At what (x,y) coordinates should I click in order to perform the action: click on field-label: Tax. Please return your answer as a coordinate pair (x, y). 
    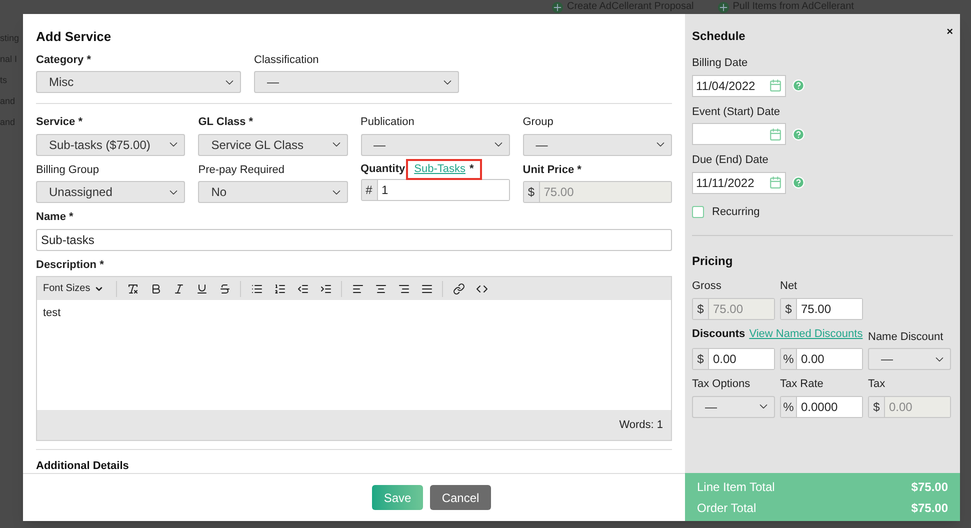
    Looking at the image, I should click on (877, 384).